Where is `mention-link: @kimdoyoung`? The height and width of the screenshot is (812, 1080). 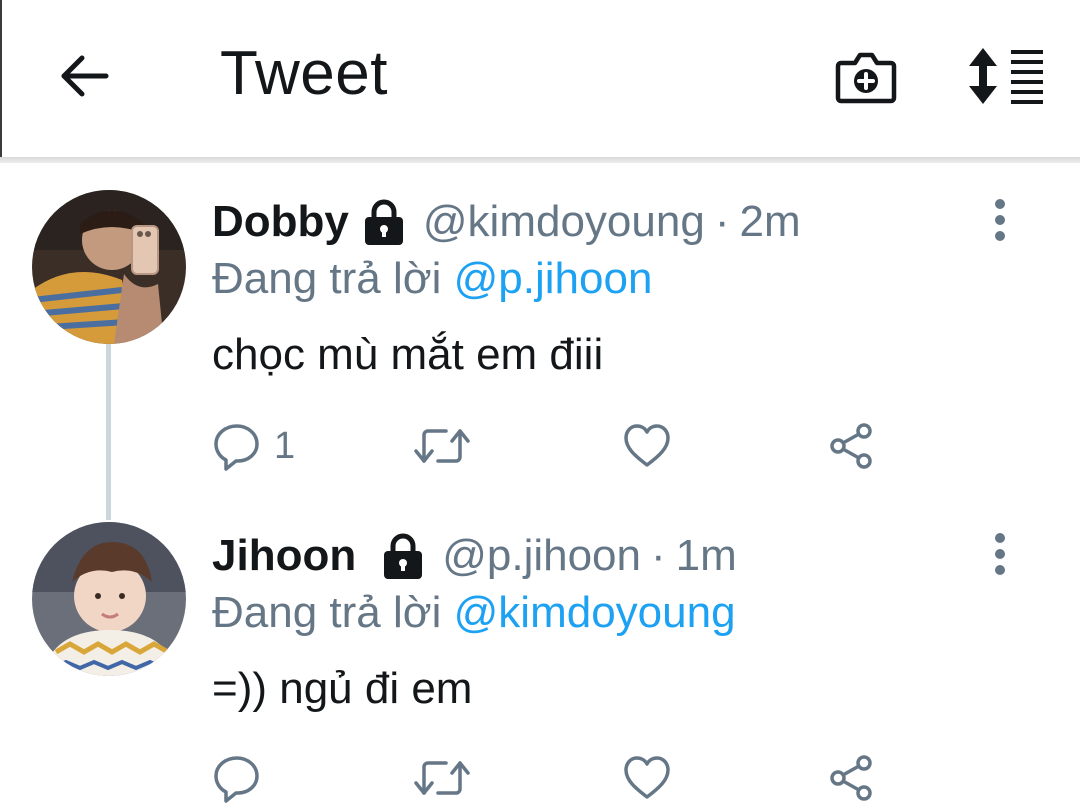 mention-link: @kimdoyoung is located at coordinates (595, 612).